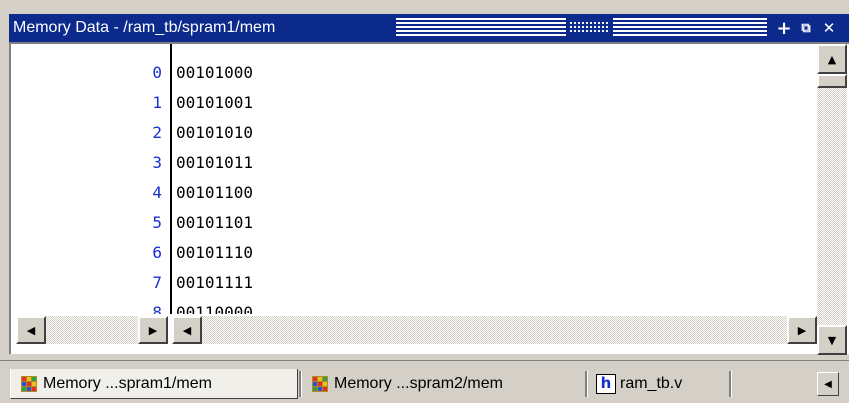  I want to click on tab-label: Memory ...spram1/mem, so click(127, 383).